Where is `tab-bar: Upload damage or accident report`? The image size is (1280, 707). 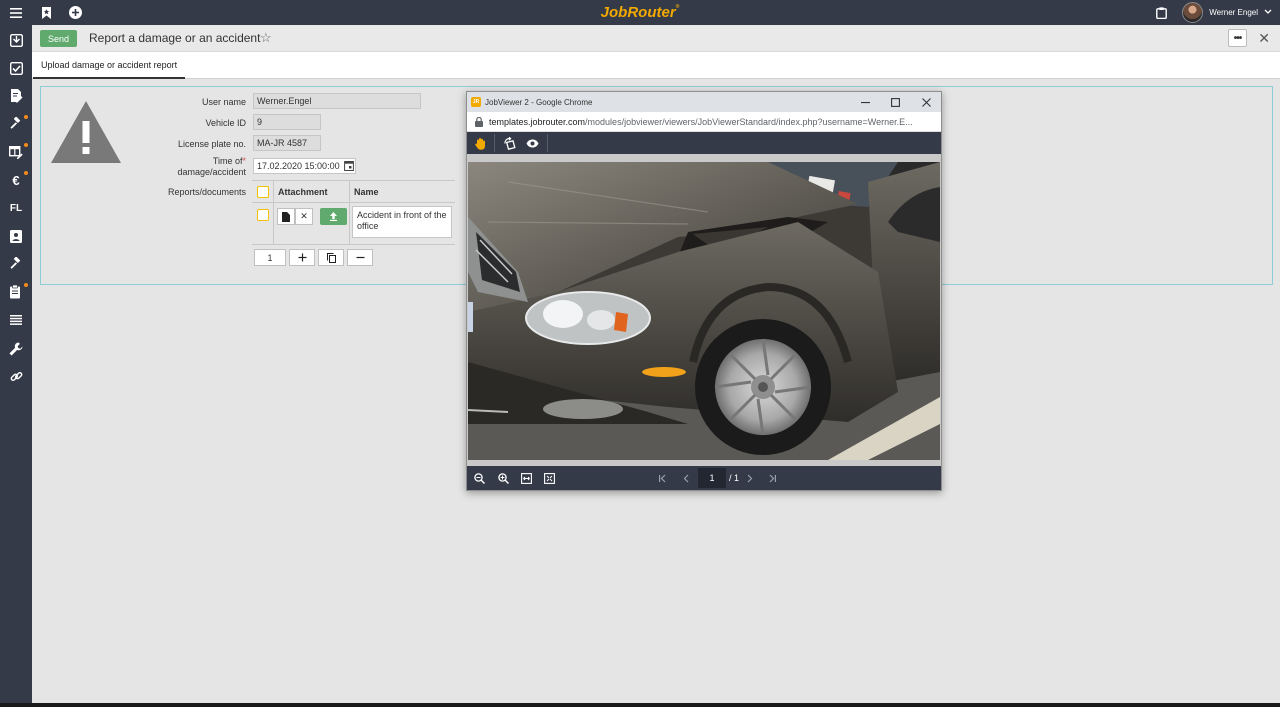
tab-bar: Upload damage or accident report is located at coordinates (656, 65).